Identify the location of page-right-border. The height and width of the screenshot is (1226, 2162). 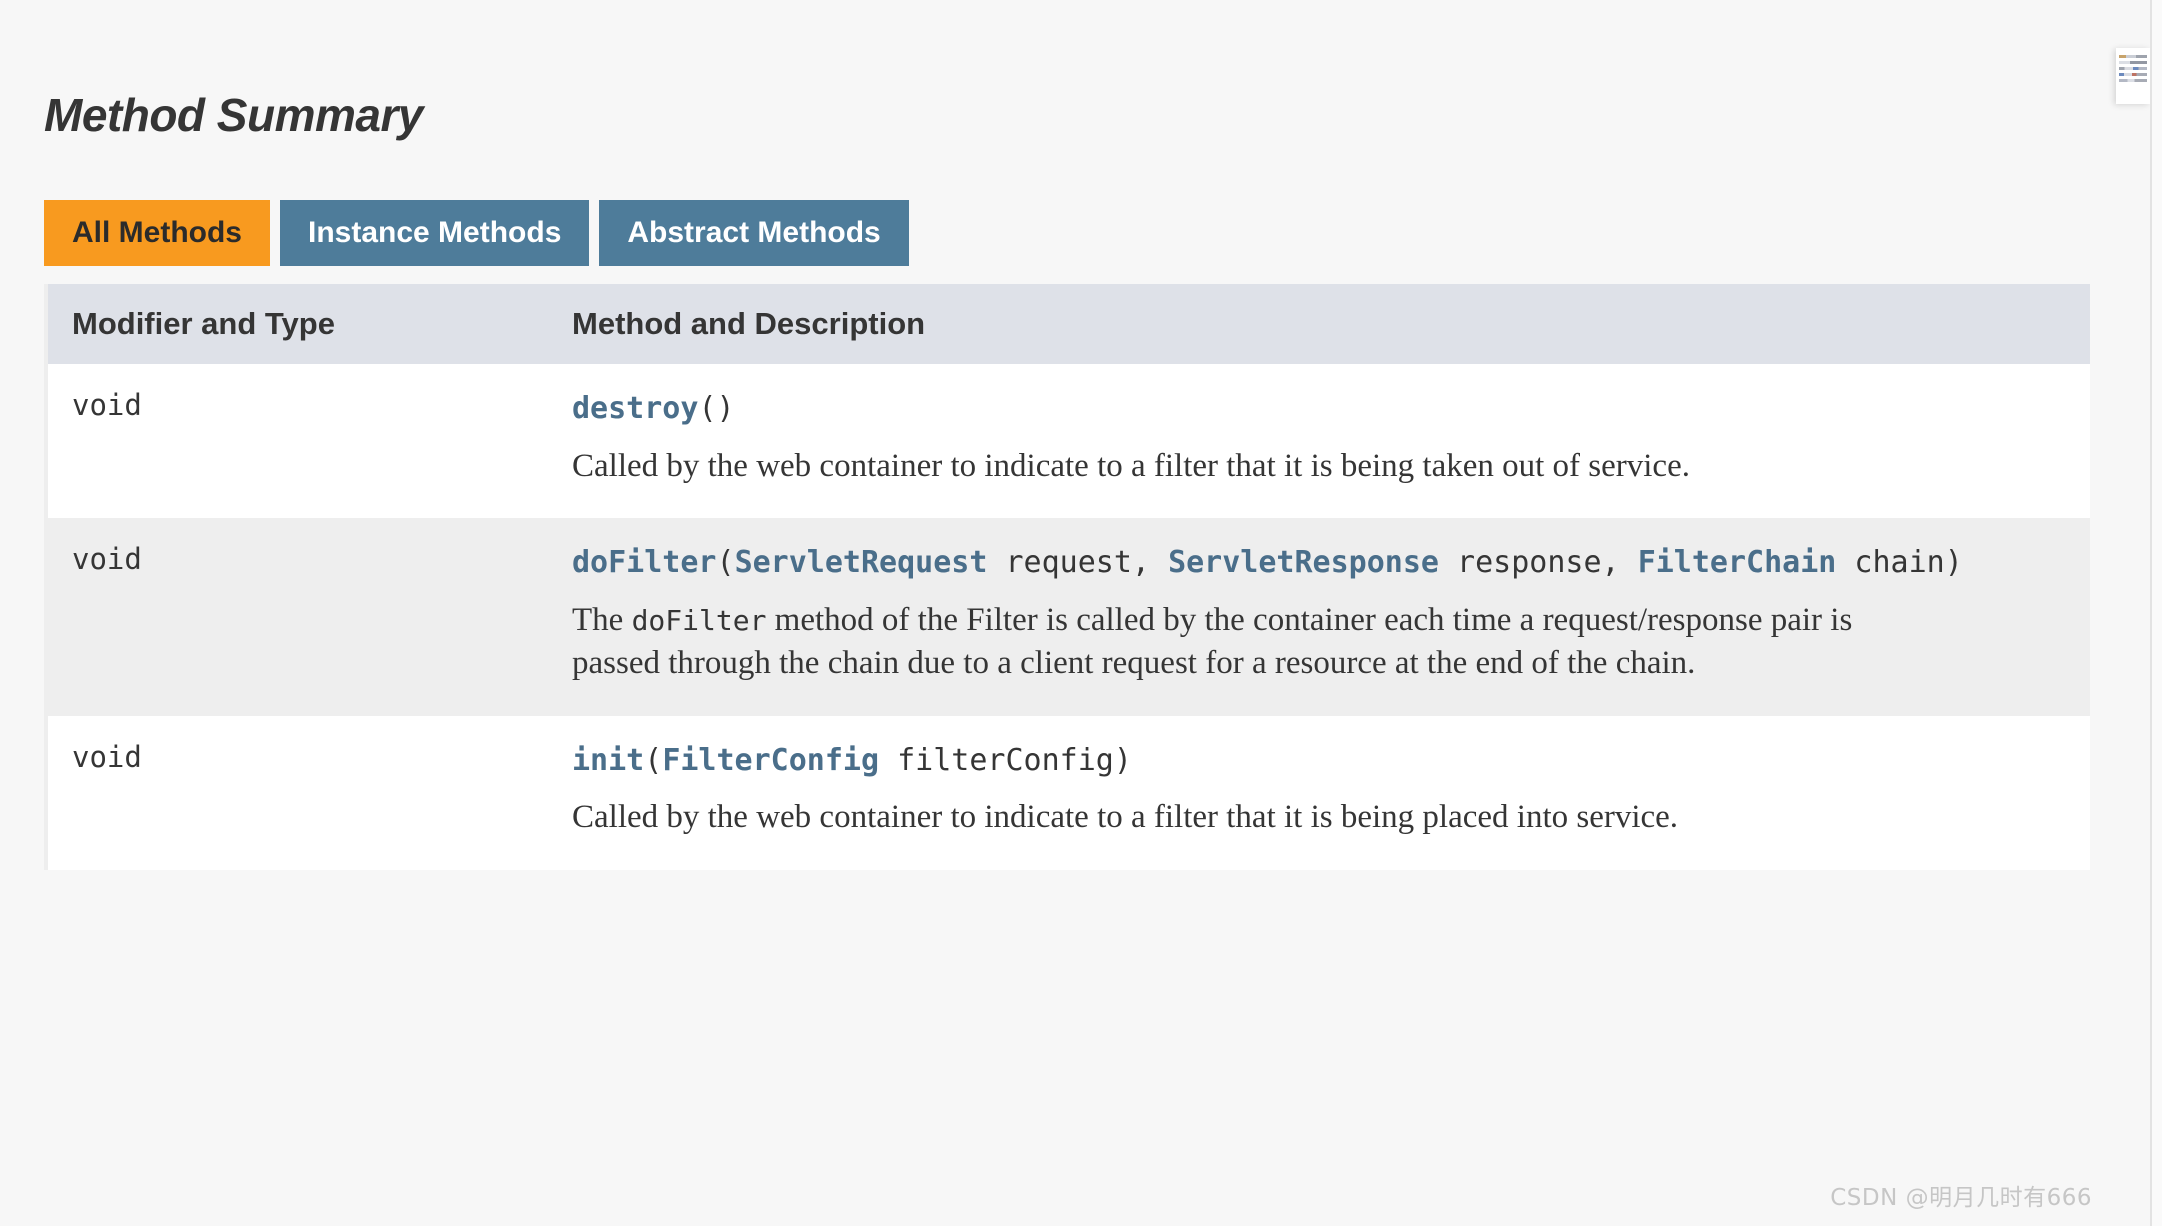
(2151, 613).